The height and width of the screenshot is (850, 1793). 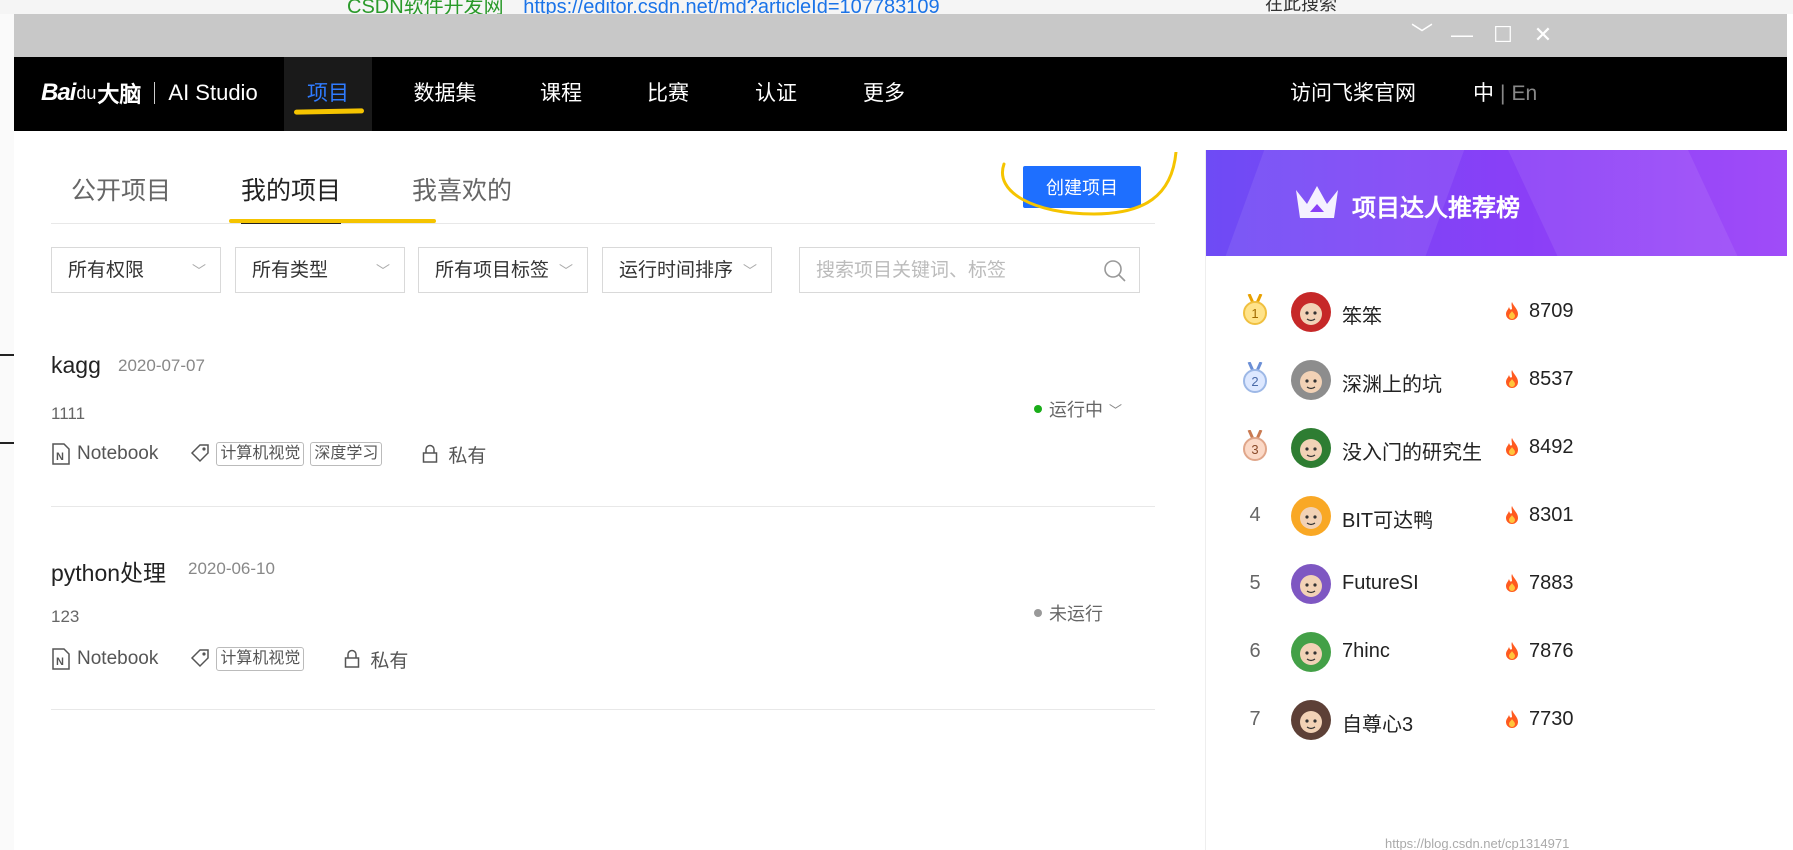 What do you see at coordinates (65, 616) in the screenshot?
I see `project-description: 123` at bounding box center [65, 616].